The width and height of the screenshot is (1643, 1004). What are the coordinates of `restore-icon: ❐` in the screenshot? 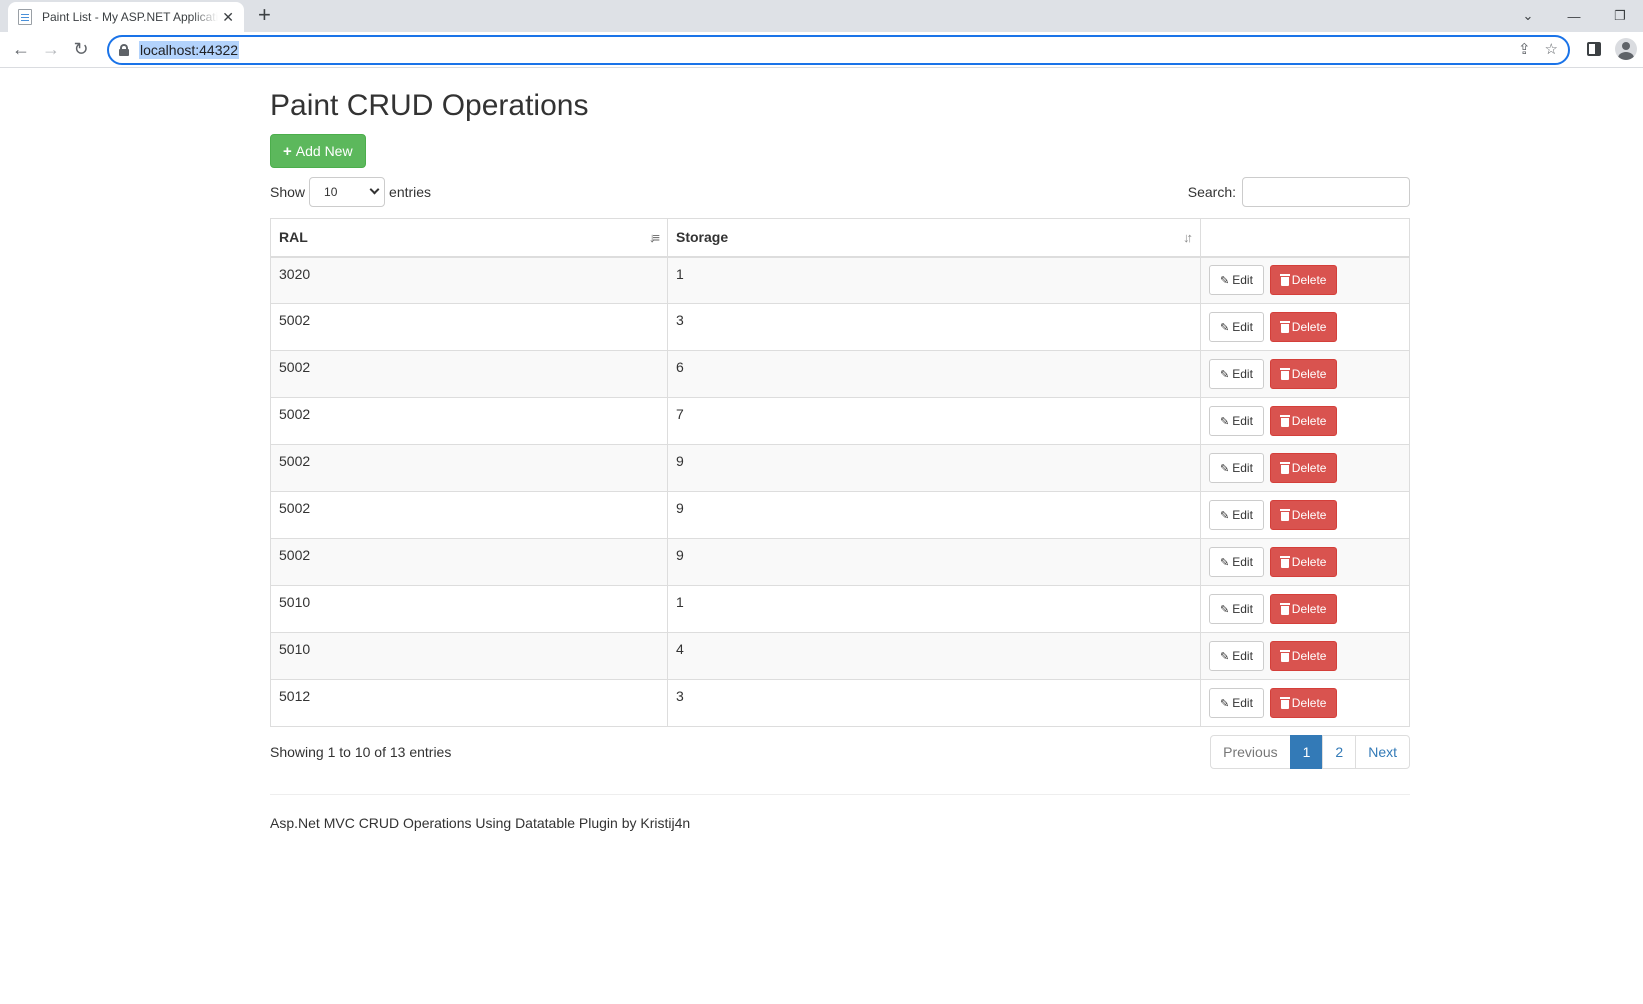 It's located at (1620, 16).